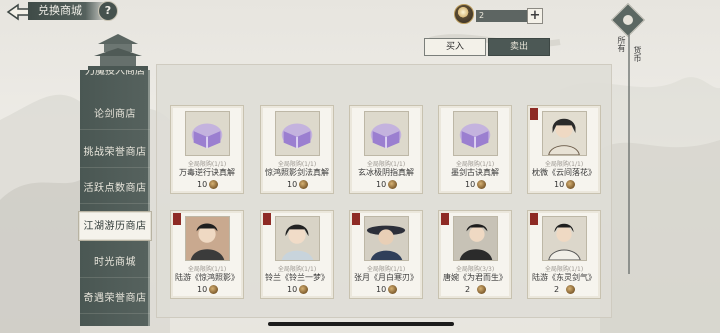  Describe the element at coordinates (115, 75) in the screenshot. I see `sidebar-item-partial: 刀魔投入商店` at that location.